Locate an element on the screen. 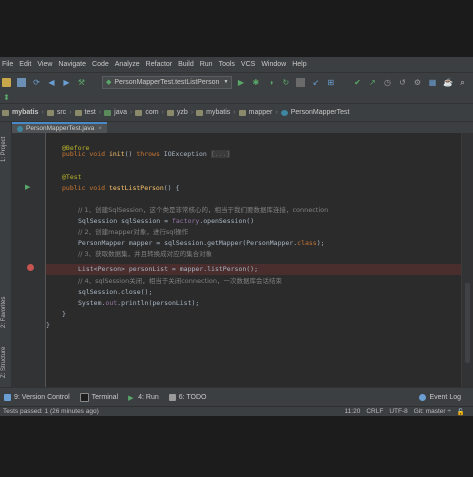 This screenshot has height=477, width=473. junit-icon: ◆ is located at coordinates (109, 82).